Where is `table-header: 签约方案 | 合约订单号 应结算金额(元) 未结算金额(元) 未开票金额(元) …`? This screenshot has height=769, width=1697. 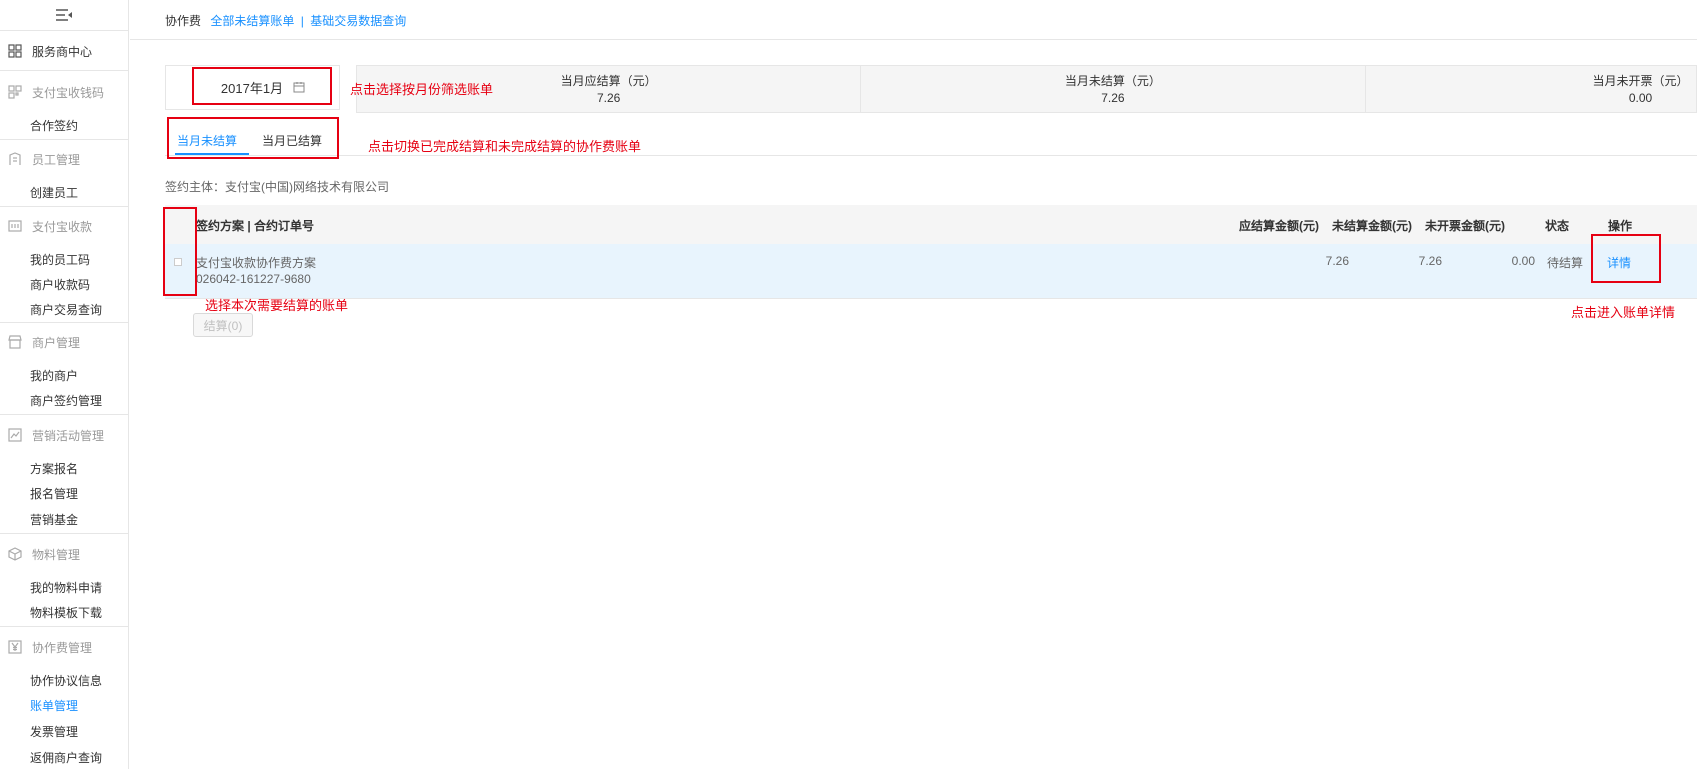
table-header: 签约方案 | 合约订单号 应结算金额(元) 未结算金额(元) 未开票金额(元) … is located at coordinates (931, 224).